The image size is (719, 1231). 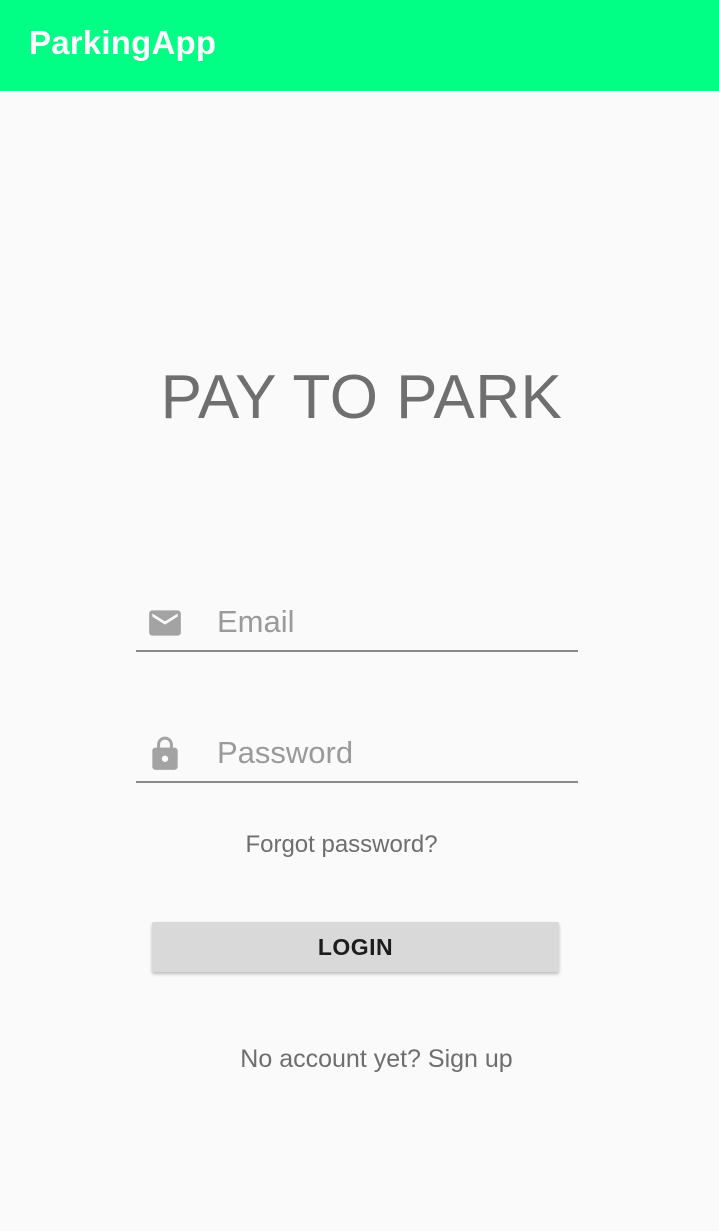 What do you see at coordinates (165, 623) in the screenshot?
I see `mail-icon` at bounding box center [165, 623].